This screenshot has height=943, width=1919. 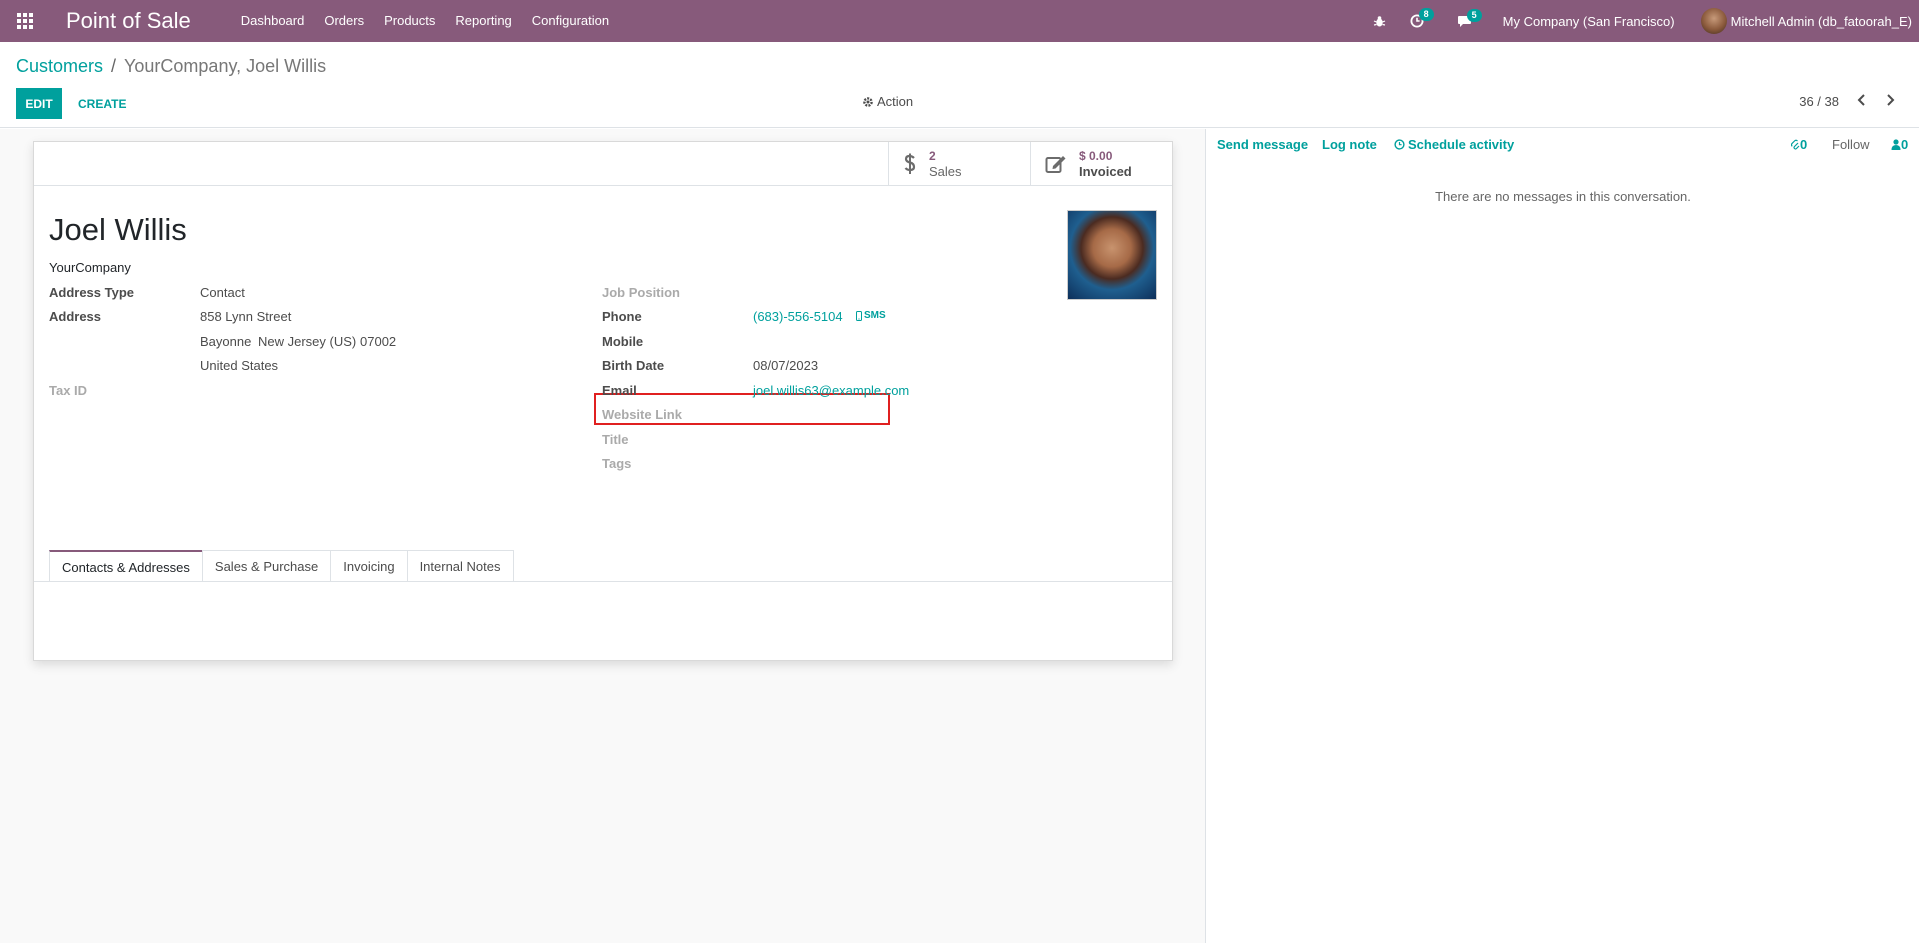 I want to click on action-dropdown: Action, so click(x=887, y=101).